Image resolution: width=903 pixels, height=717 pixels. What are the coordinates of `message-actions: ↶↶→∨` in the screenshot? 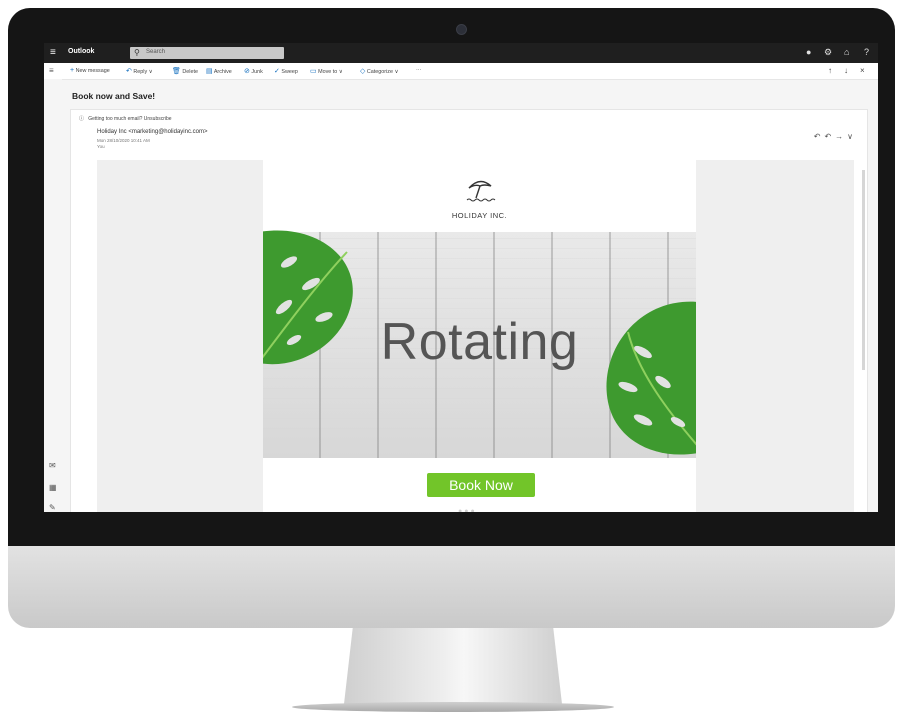 It's located at (835, 136).